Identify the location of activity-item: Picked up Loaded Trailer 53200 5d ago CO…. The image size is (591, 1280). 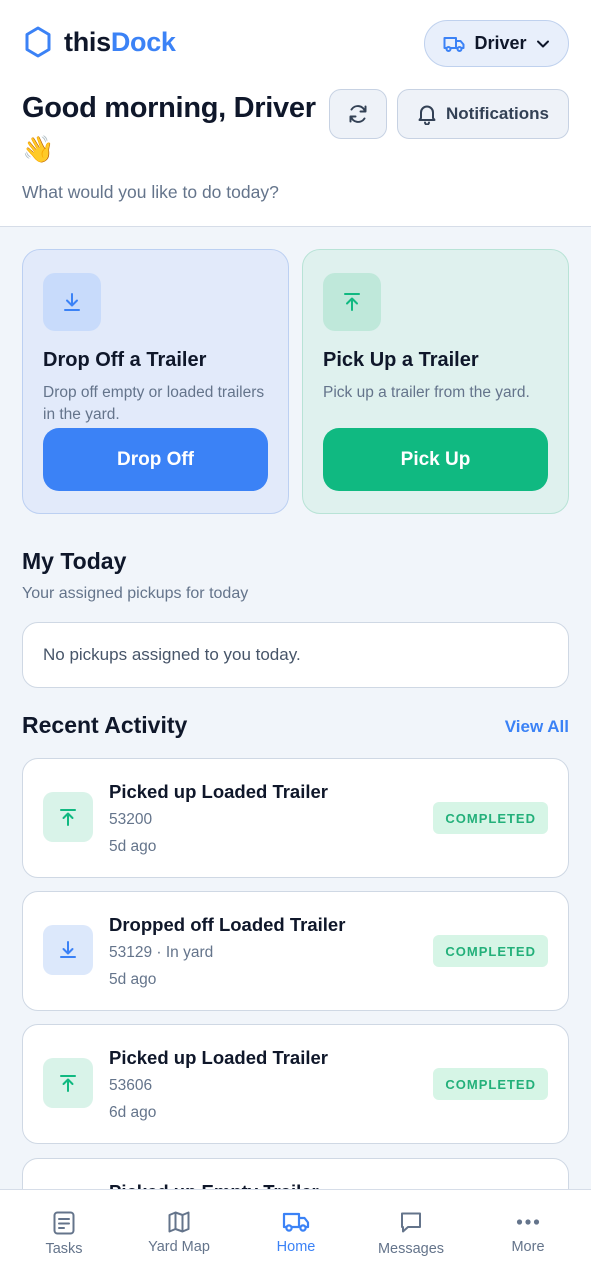
(295, 818).